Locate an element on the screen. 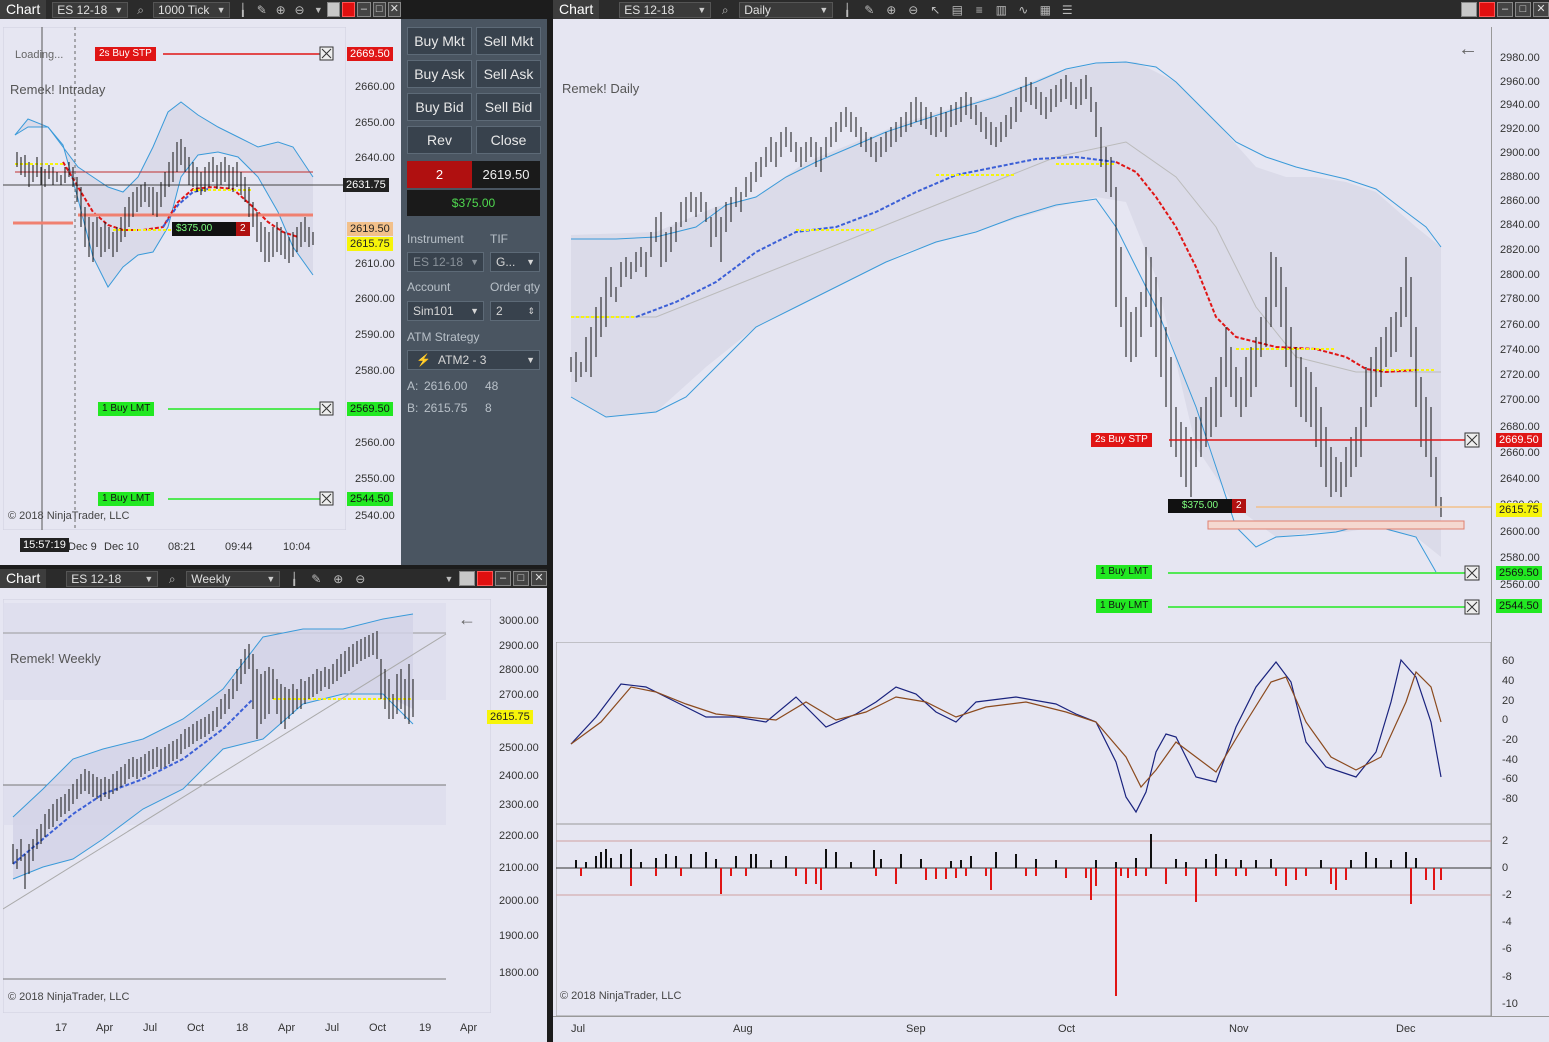 Image resolution: width=1549 pixels, height=1042 pixels. instrument-label: Instrument is located at coordinates (435, 239).